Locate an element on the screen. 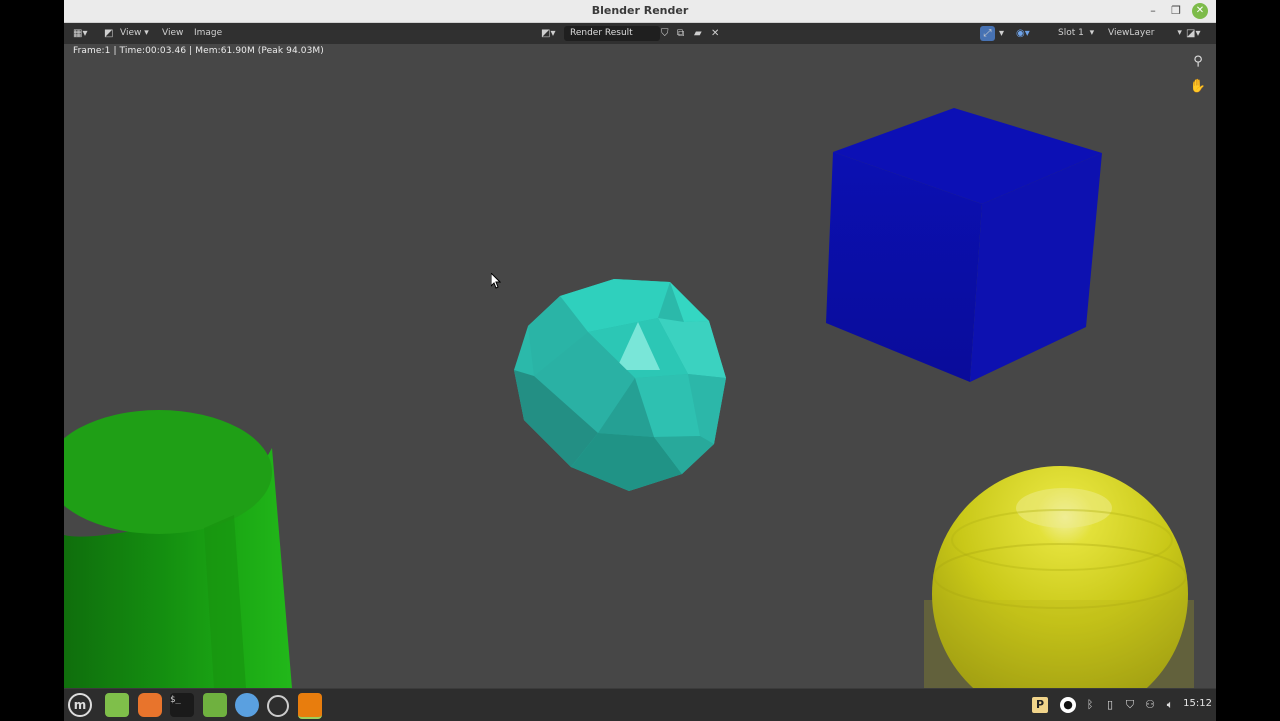  menu-view-1: View ▾ is located at coordinates (134, 33).